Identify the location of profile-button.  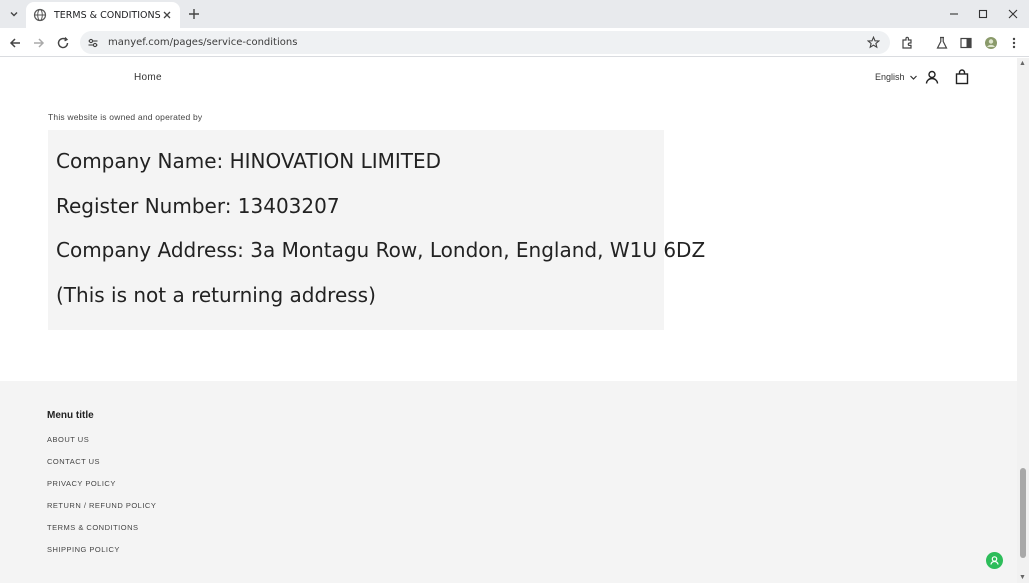
(991, 43).